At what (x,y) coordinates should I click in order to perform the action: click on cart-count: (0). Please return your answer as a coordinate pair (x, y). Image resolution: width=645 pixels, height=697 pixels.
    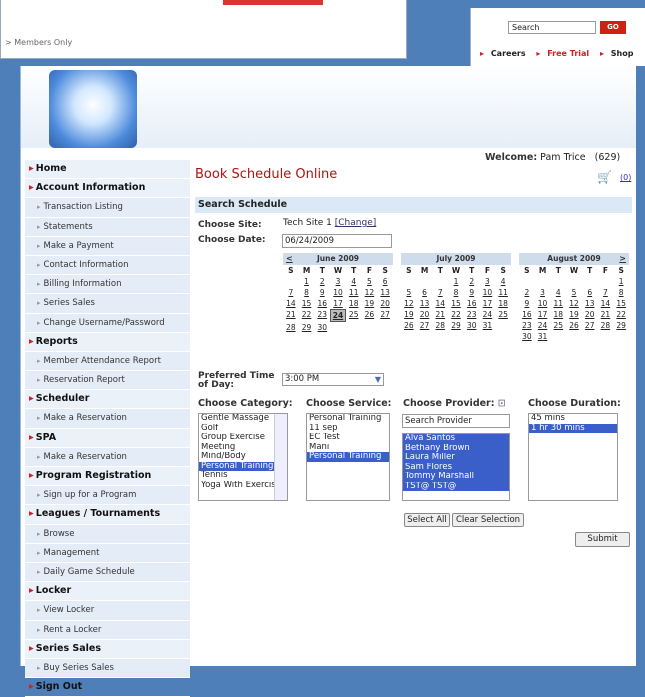
    Looking at the image, I should click on (625, 177).